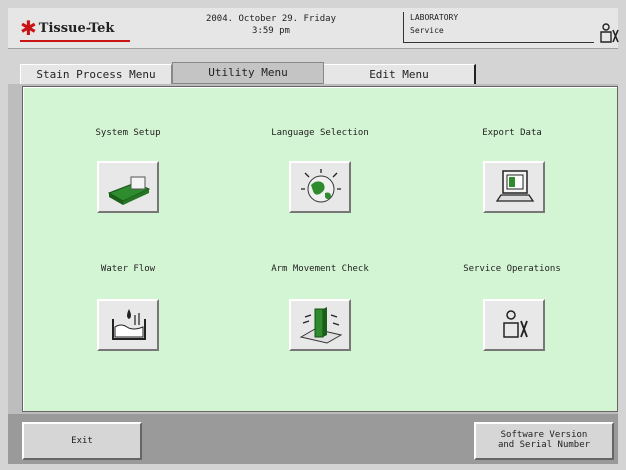 Image resolution: width=626 pixels, height=470 pixels. I want to click on globe-icon, so click(321, 186).